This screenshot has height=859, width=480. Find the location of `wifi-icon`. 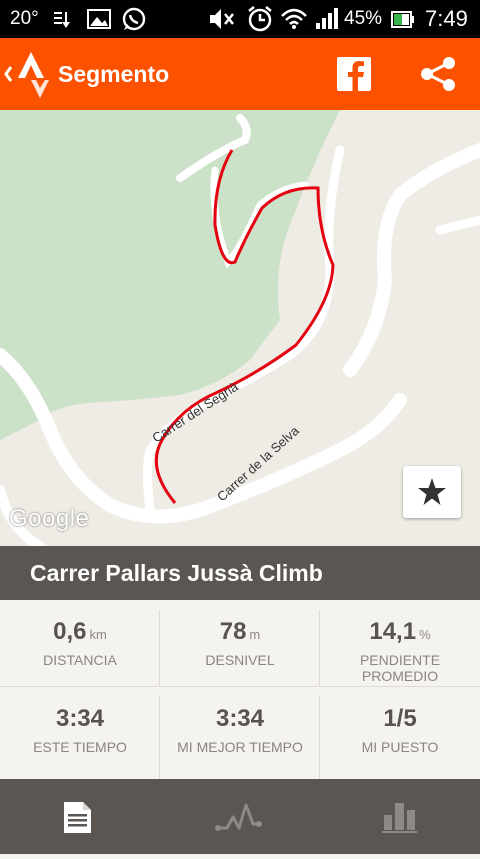

wifi-icon is located at coordinates (294, 19).